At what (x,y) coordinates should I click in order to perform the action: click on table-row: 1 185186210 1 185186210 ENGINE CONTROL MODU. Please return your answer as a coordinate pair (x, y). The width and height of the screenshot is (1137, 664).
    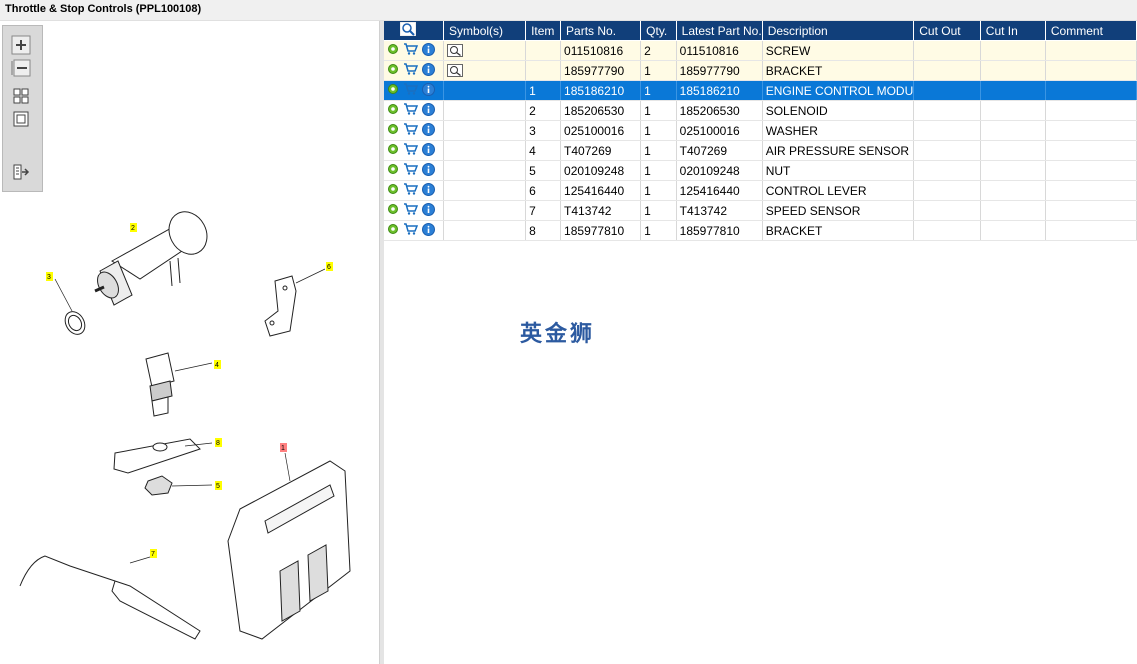
    Looking at the image, I should click on (760, 90).